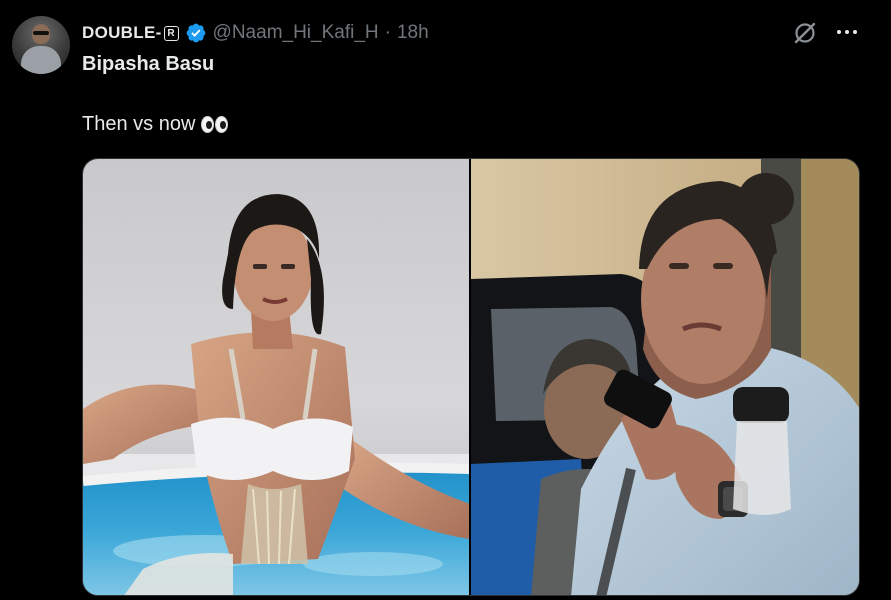 The image size is (891, 600). I want to click on eye-left, so click(208, 124).